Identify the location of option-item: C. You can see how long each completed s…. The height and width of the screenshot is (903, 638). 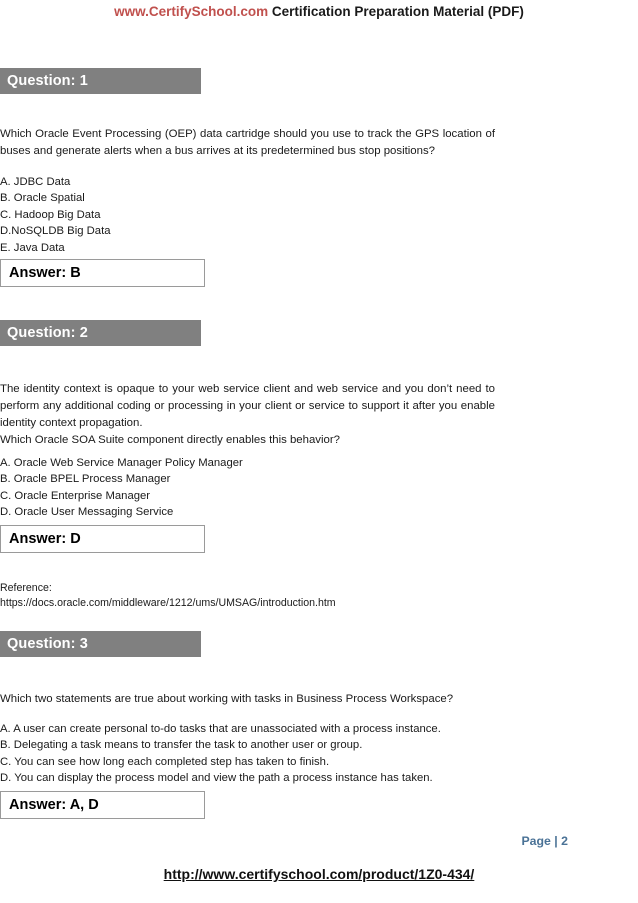
(247, 762).